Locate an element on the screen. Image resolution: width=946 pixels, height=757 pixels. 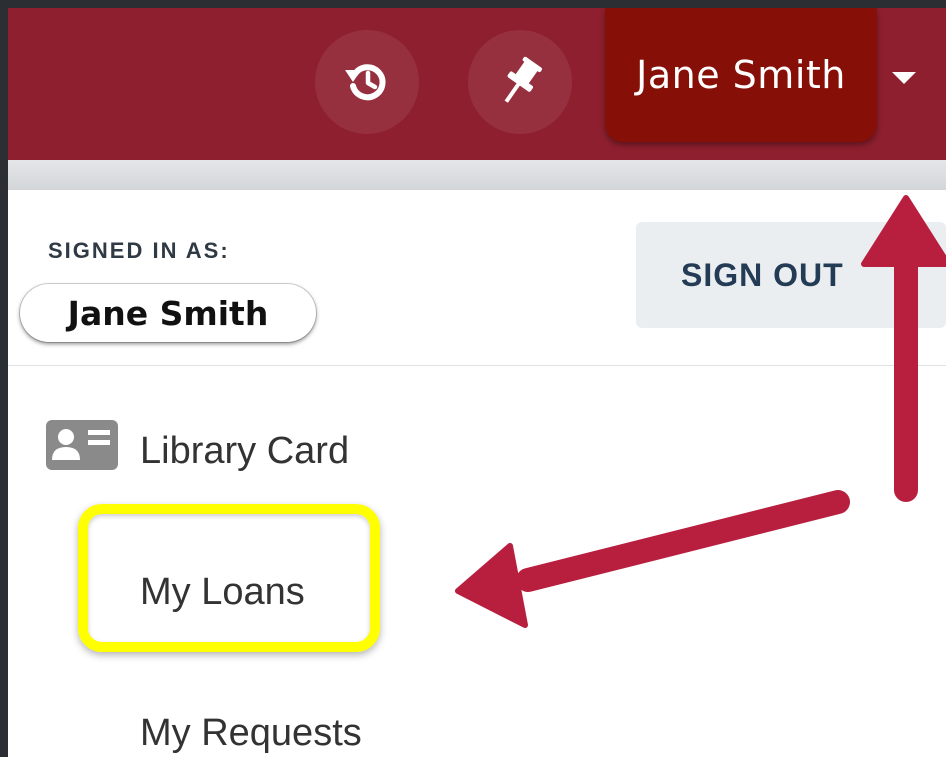
signed-in-user-name: Jane Smith is located at coordinates (168, 313).